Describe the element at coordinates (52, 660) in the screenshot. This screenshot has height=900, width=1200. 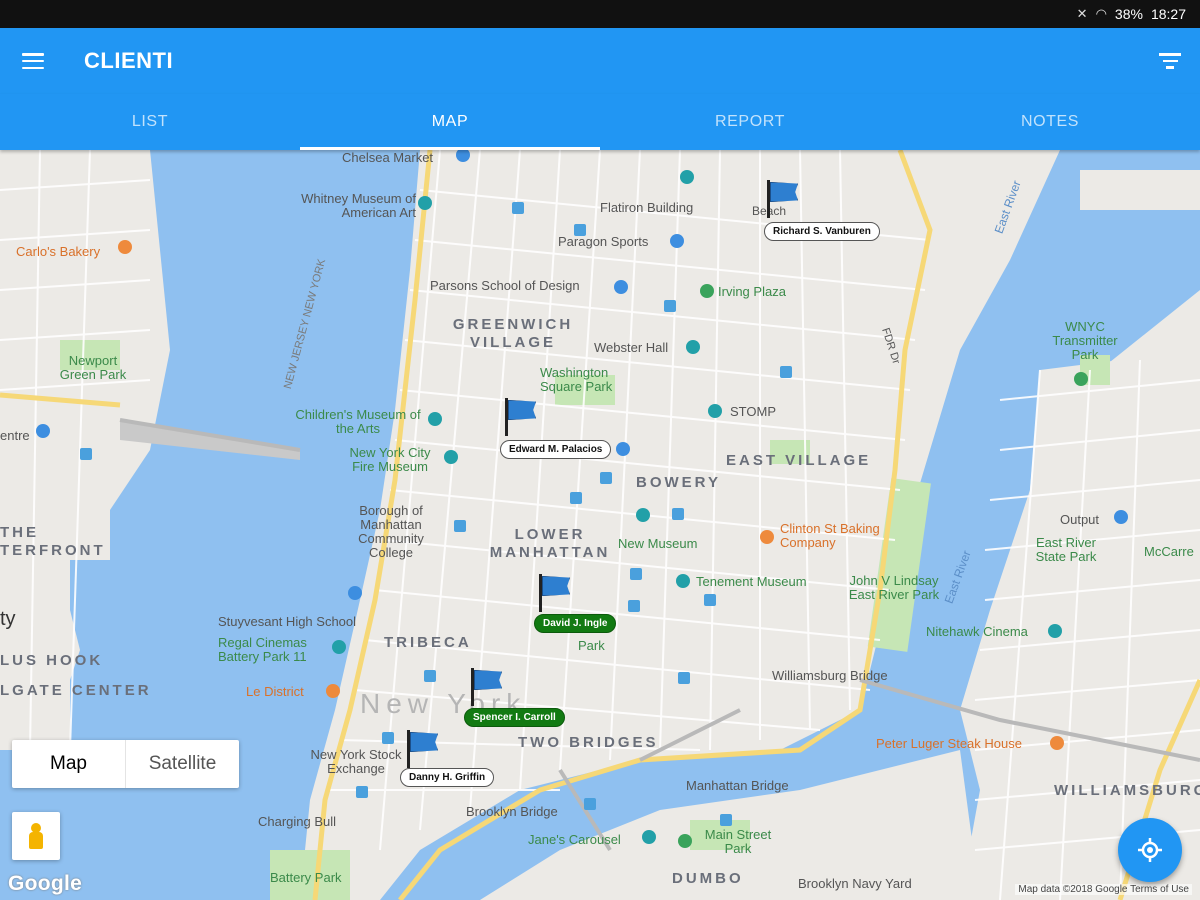
I see `area-label: LUS HOOK` at that location.